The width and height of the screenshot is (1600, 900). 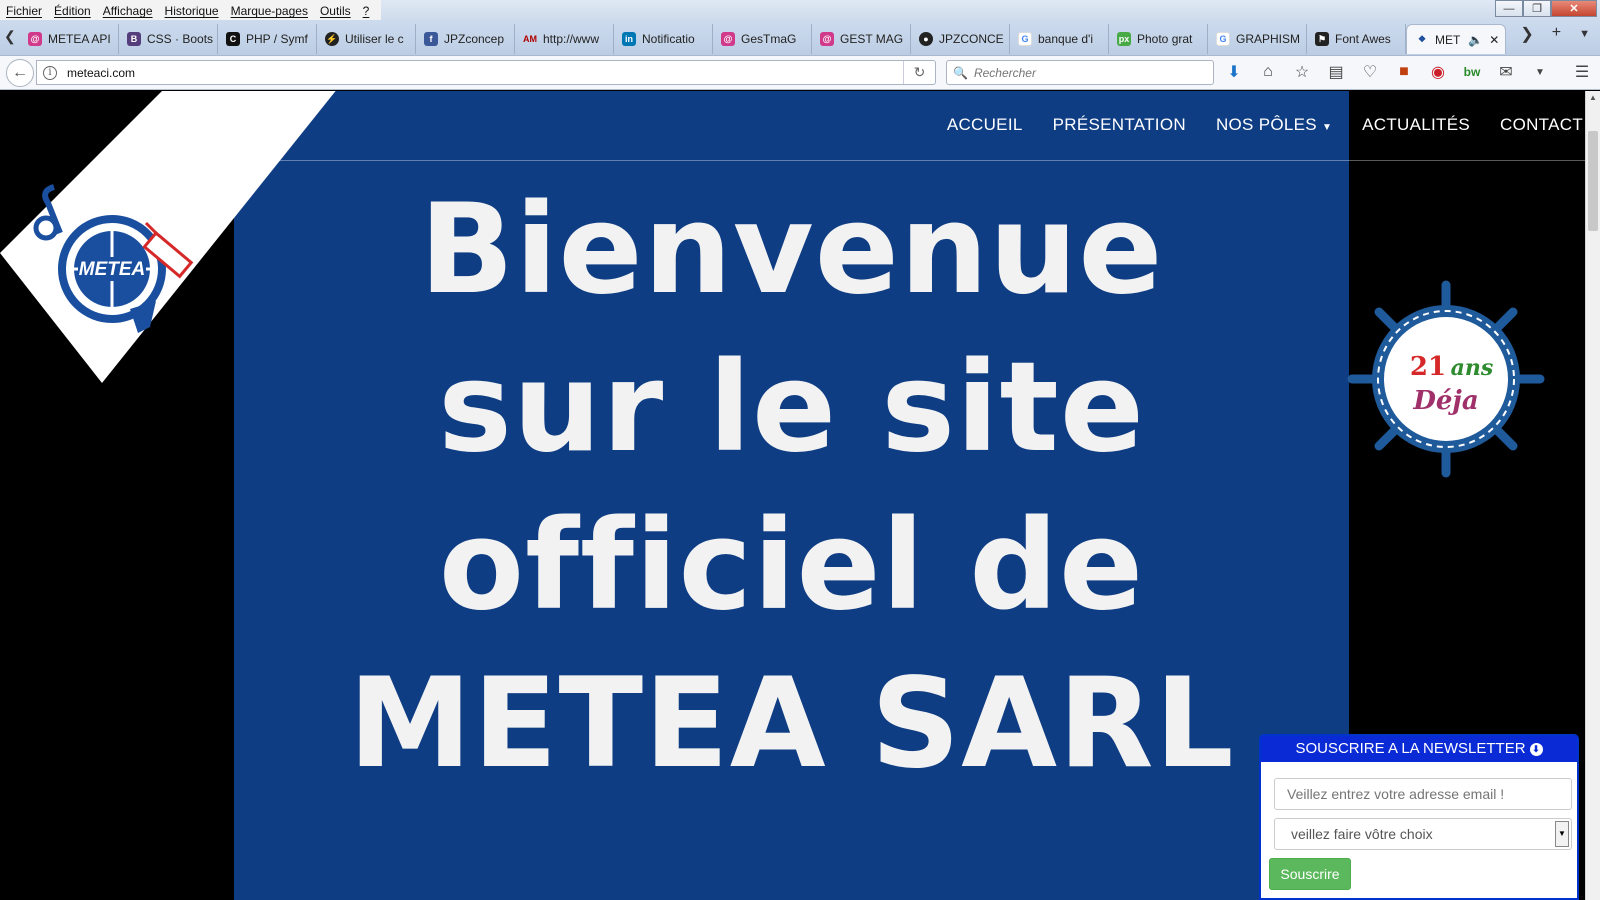 What do you see at coordinates (233, 39) in the screenshot?
I see `cm-icon: C` at bounding box center [233, 39].